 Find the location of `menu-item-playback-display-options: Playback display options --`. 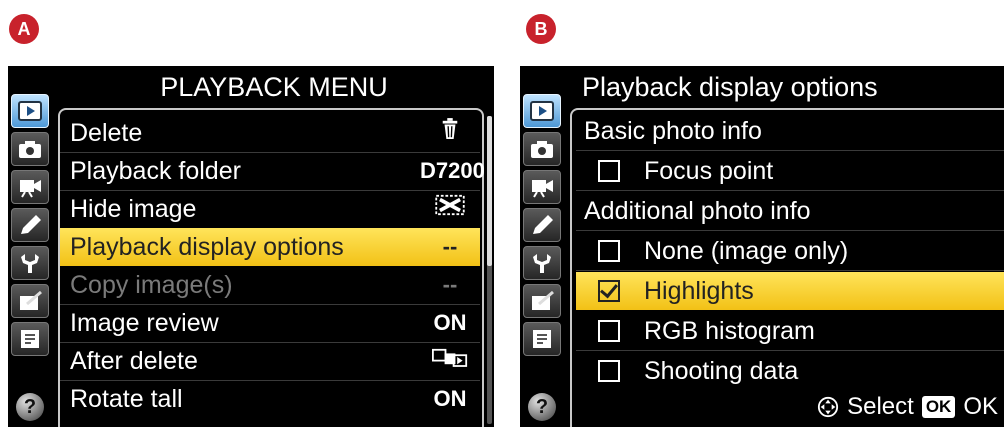

menu-item-playback-display-options: Playback display options -- is located at coordinates (270, 247).